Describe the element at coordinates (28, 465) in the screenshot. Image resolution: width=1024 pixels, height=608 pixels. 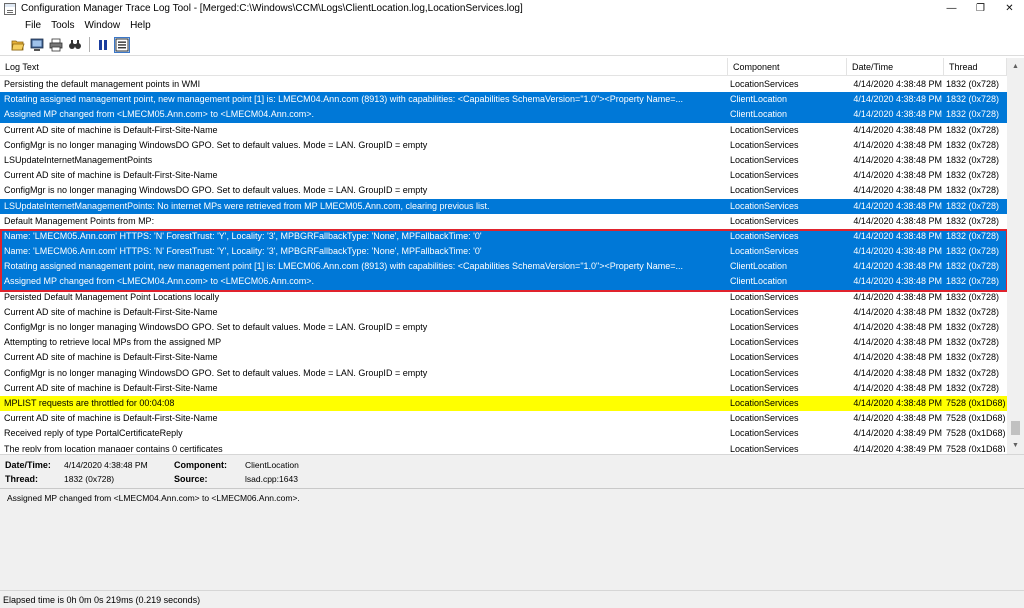
I see `datetime-label: Date/Time:` at that location.